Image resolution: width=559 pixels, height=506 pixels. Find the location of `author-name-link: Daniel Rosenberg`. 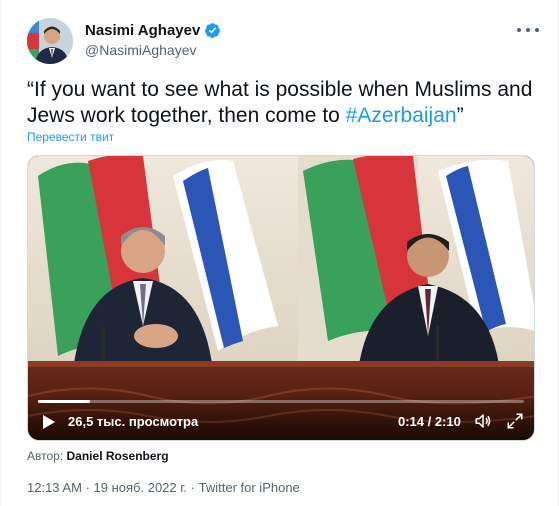

author-name-link: Daniel Rosenberg is located at coordinates (118, 456).